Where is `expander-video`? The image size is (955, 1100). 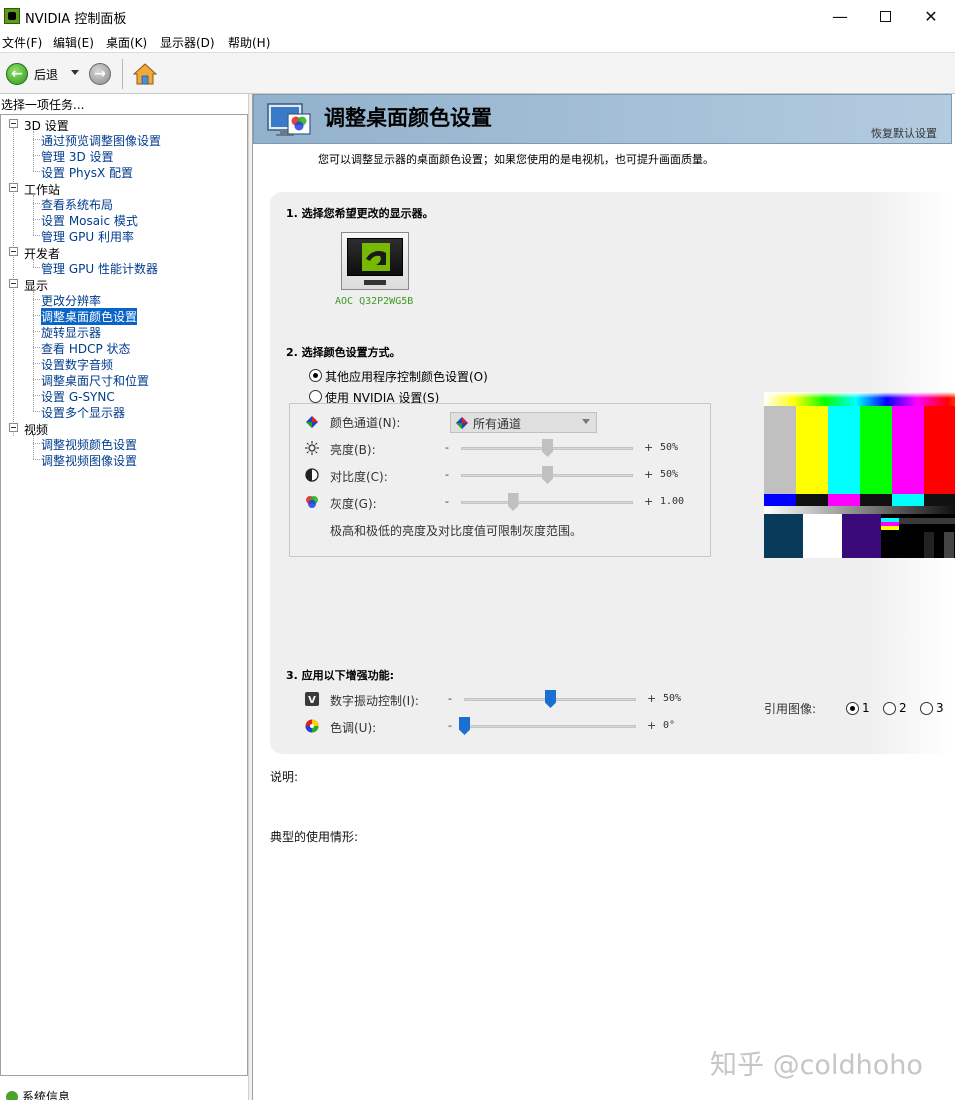
expander-video is located at coordinates (13, 427).